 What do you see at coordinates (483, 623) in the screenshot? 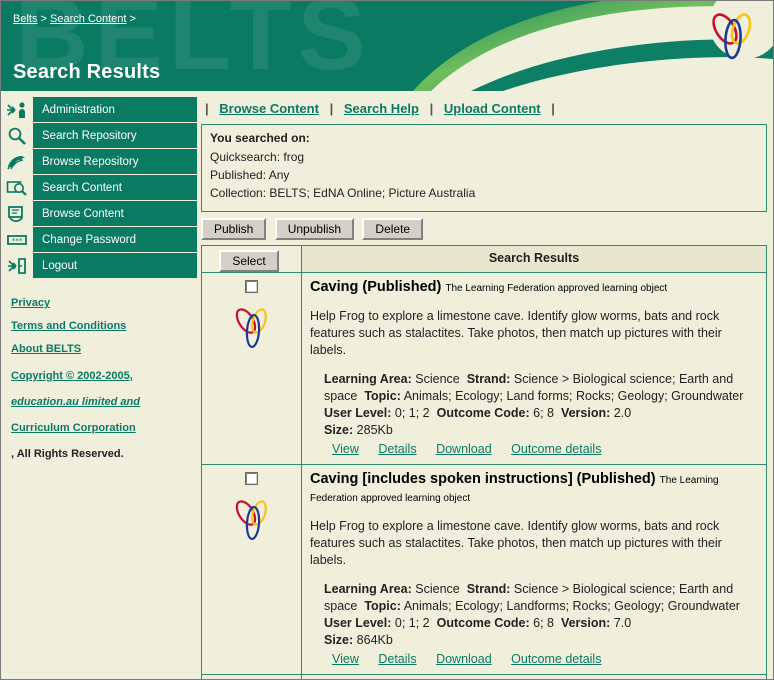
I see `outcome-code-label: Outcome Code:` at bounding box center [483, 623].